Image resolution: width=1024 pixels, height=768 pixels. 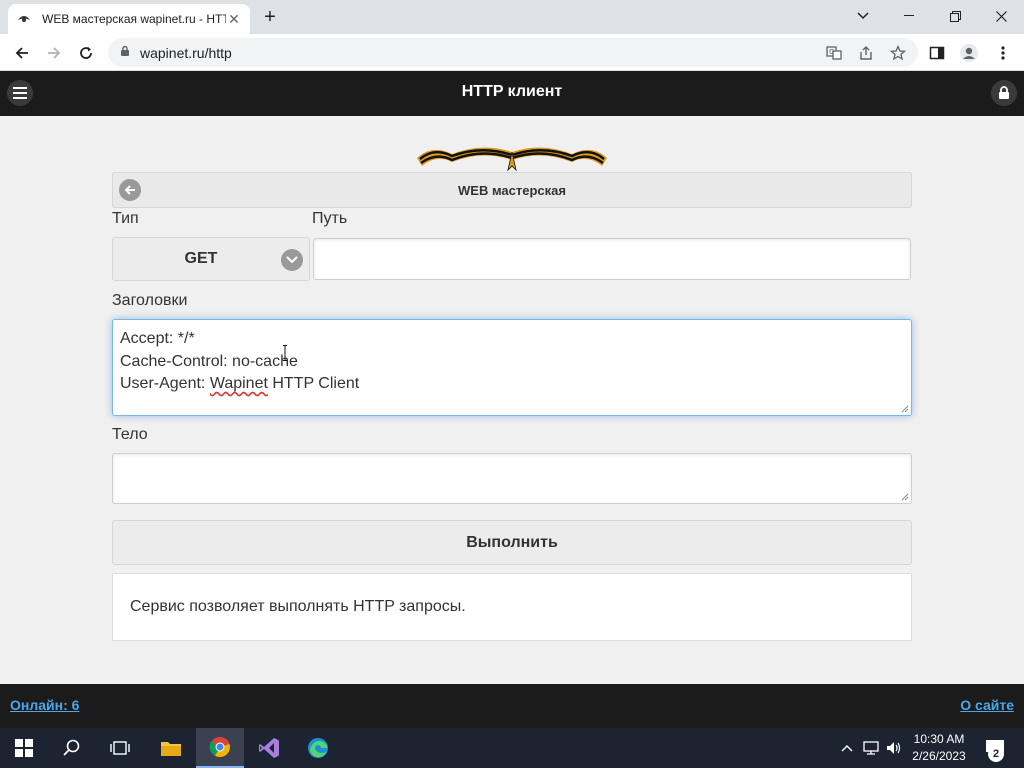 I want to click on header-line-user-agent: User-Agent:, so click(x=165, y=383).